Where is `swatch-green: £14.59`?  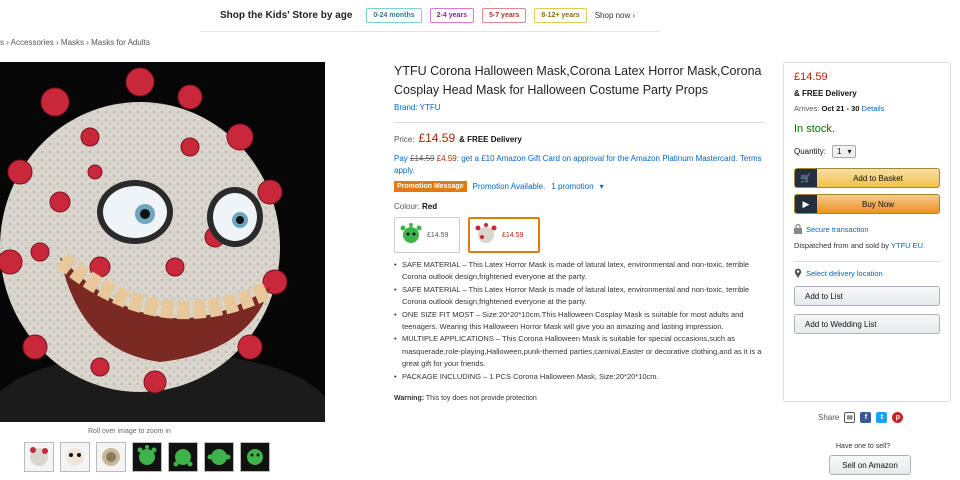 swatch-green: £14.59 is located at coordinates (427, 235).